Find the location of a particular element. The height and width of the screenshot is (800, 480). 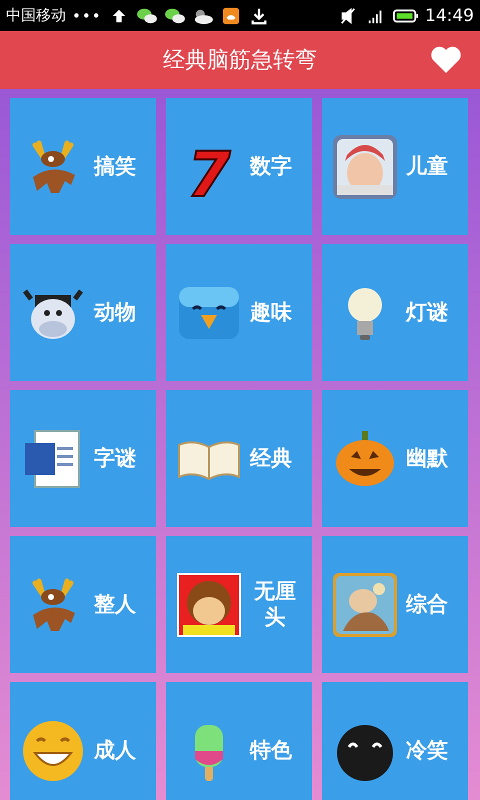

carrier-name: 中国移动 is located at coordinates (36, 15).